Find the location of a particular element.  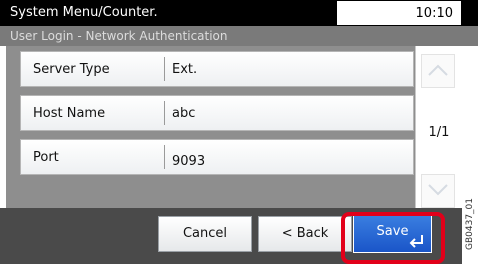

list-scroller: 1/1 is located at coordinates (438, 127).